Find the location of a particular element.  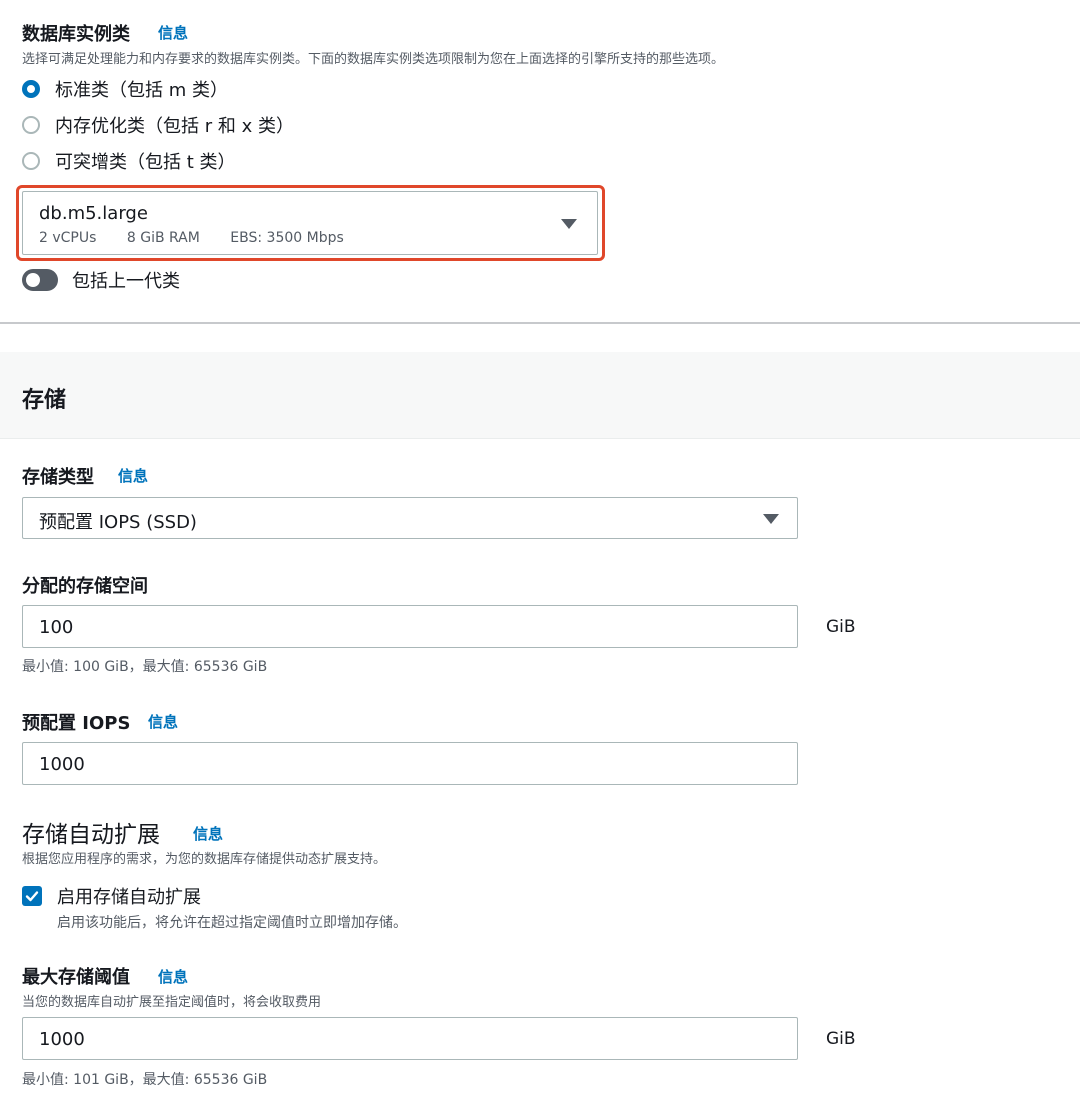

max-threshold-label: 最大存储阈值 is located at coordinates (76, 977).